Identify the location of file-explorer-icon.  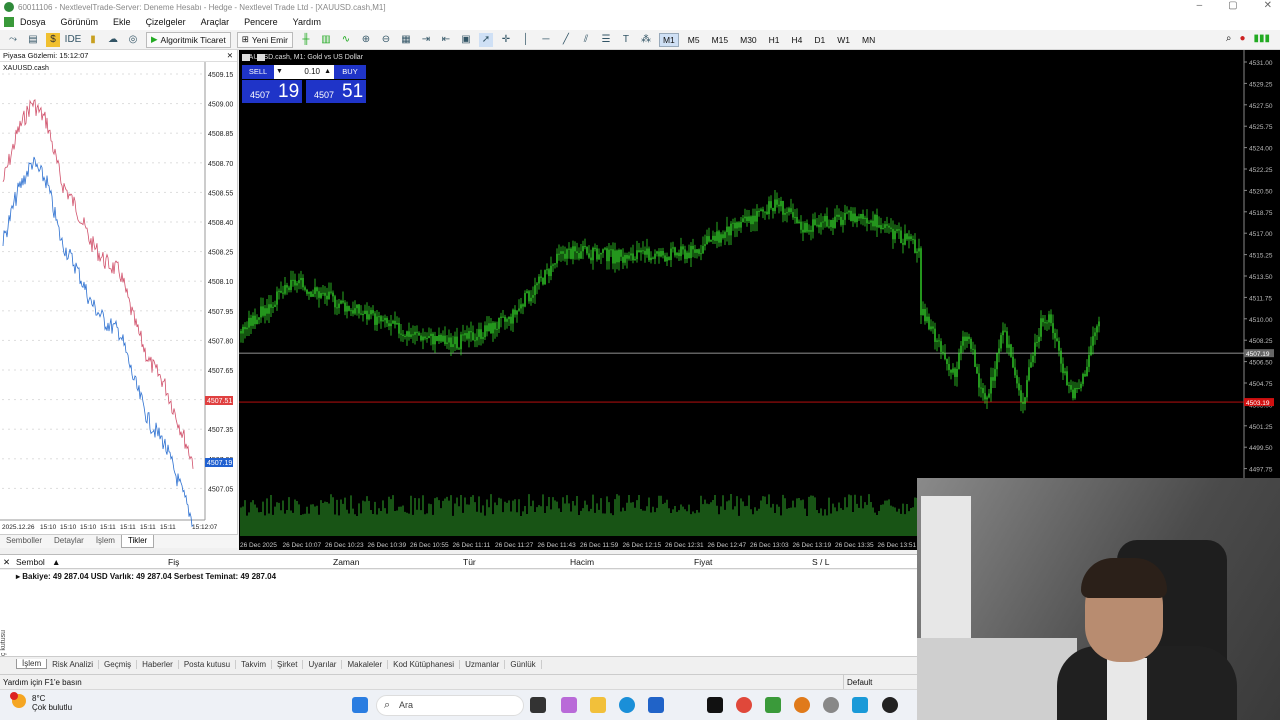
(598, 705).